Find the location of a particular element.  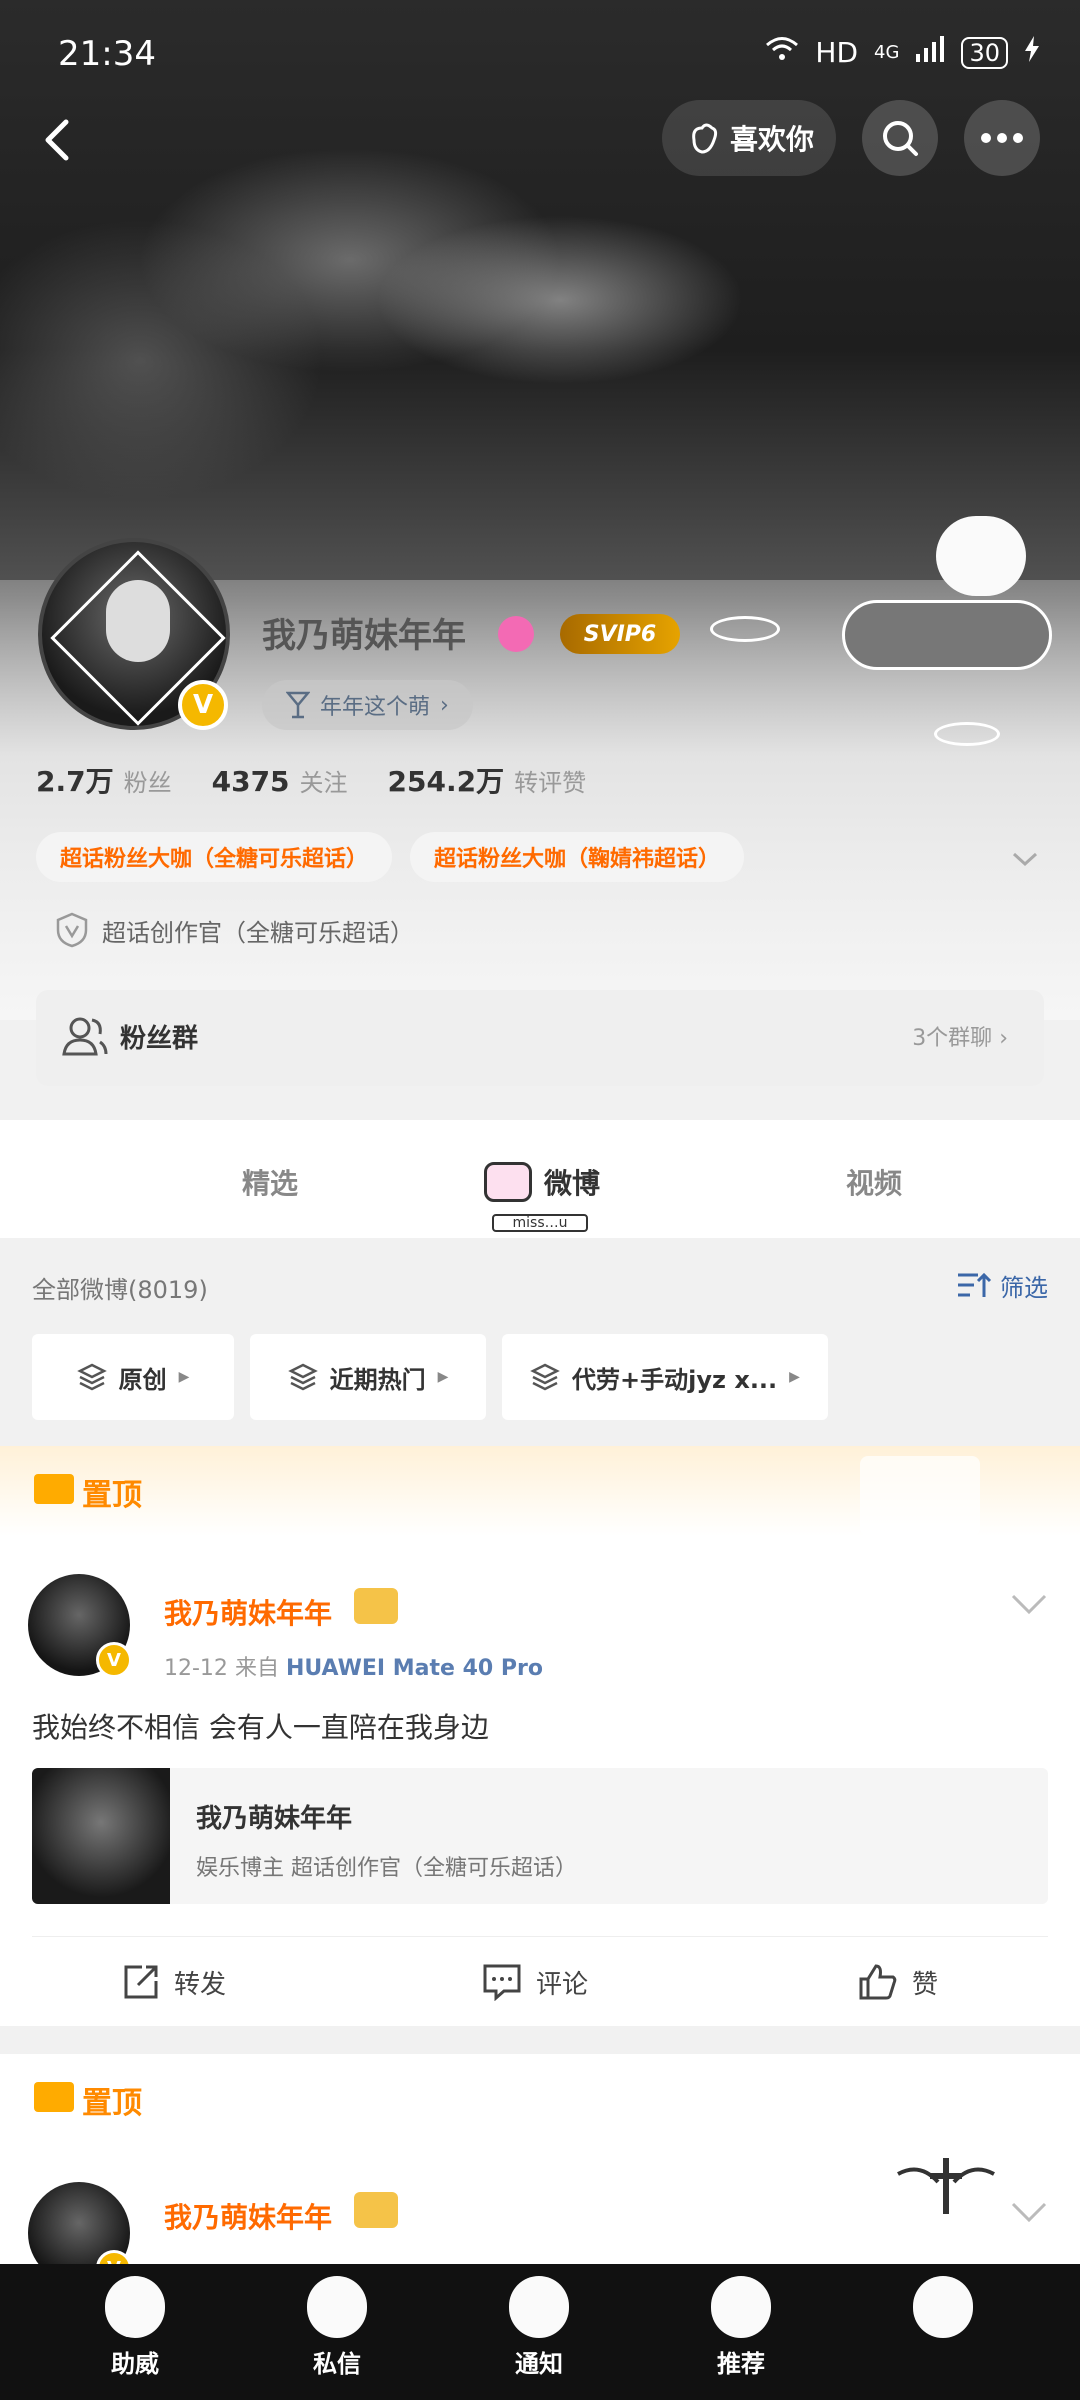

nav-label: 私信 is located at coordinates (337, 2364).